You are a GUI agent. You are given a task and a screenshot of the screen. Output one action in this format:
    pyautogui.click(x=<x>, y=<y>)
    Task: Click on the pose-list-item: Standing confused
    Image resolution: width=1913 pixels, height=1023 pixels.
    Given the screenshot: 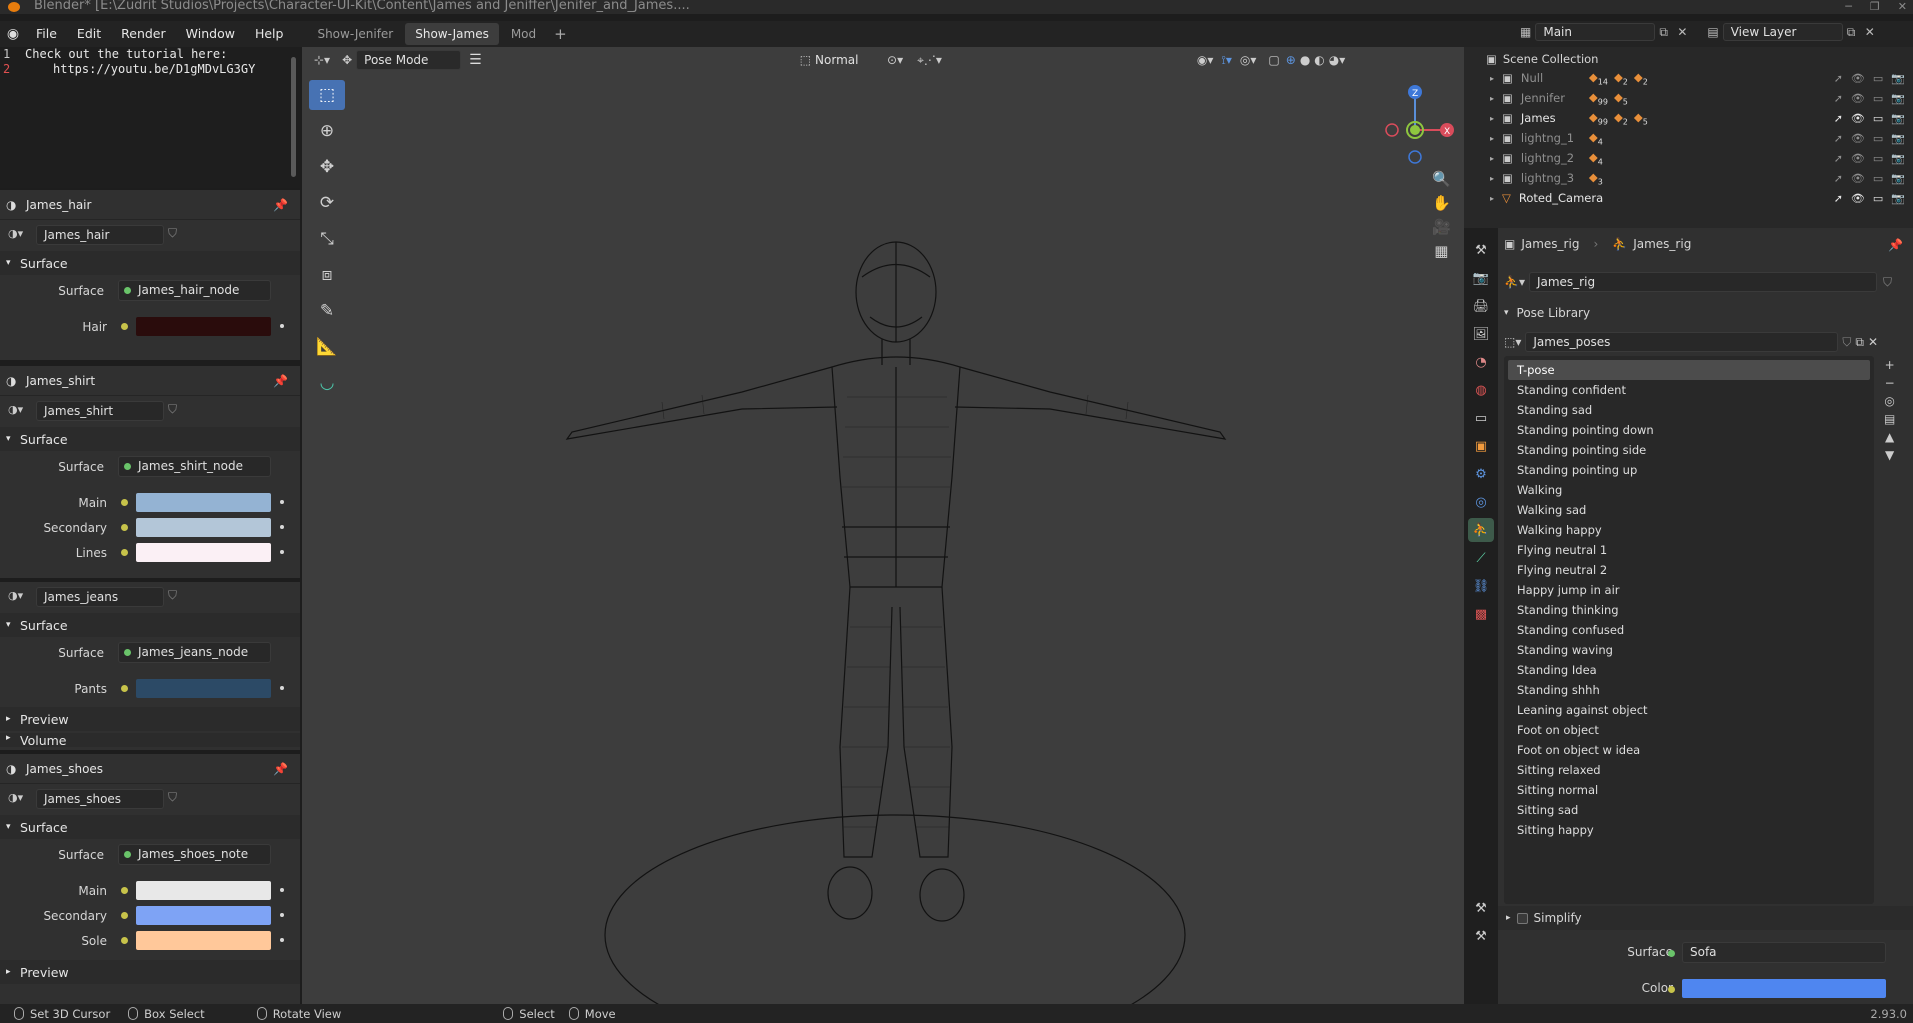 What is the action you would take?
    pyautogui.click(x=1689, y=630)
    